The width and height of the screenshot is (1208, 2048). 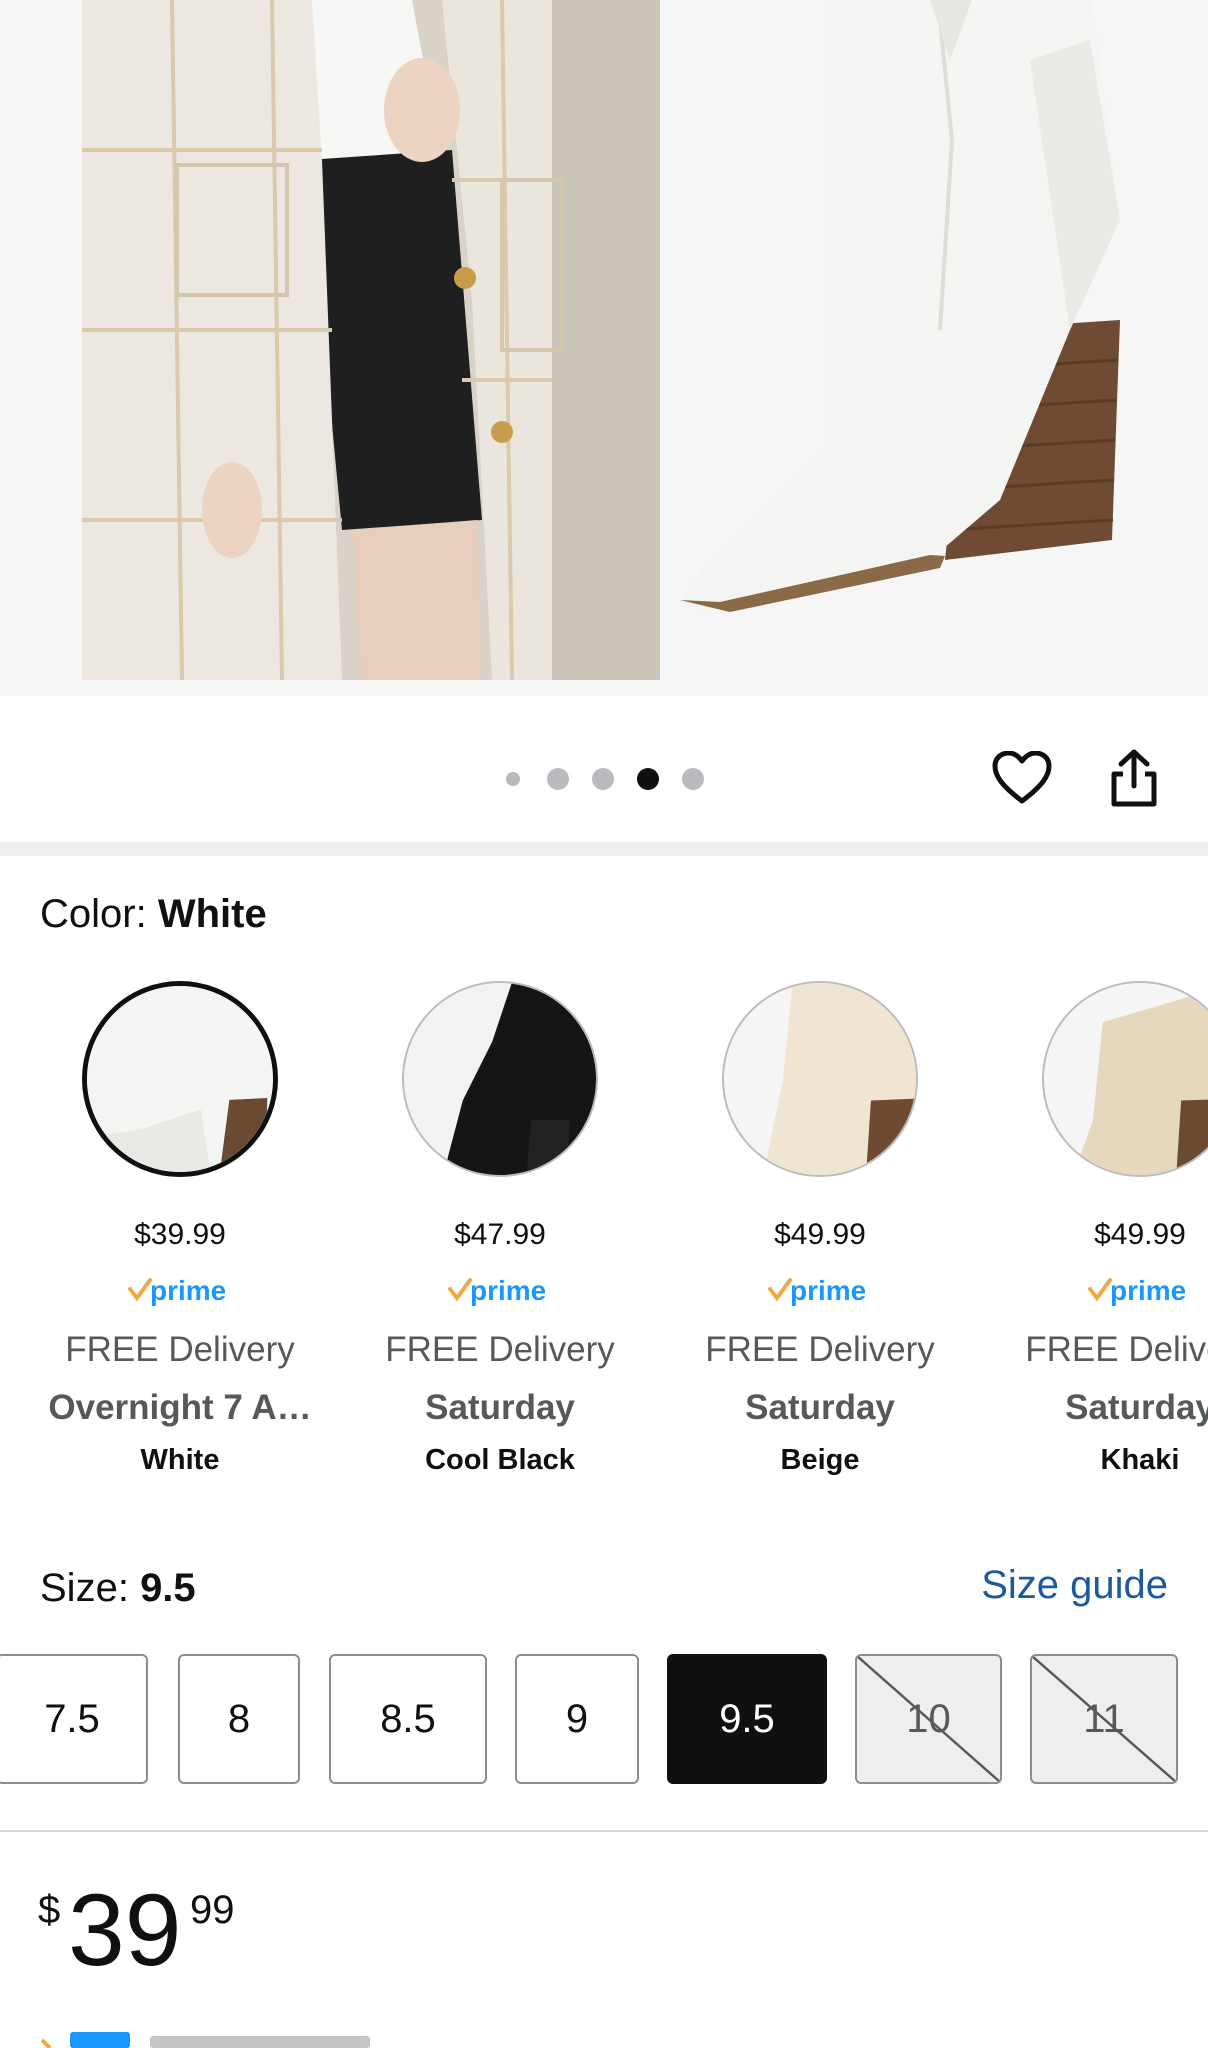 What do you see at coordinates (604, 849) in the screenshot?
I see `section-divider` at bounding box center [604, 849].